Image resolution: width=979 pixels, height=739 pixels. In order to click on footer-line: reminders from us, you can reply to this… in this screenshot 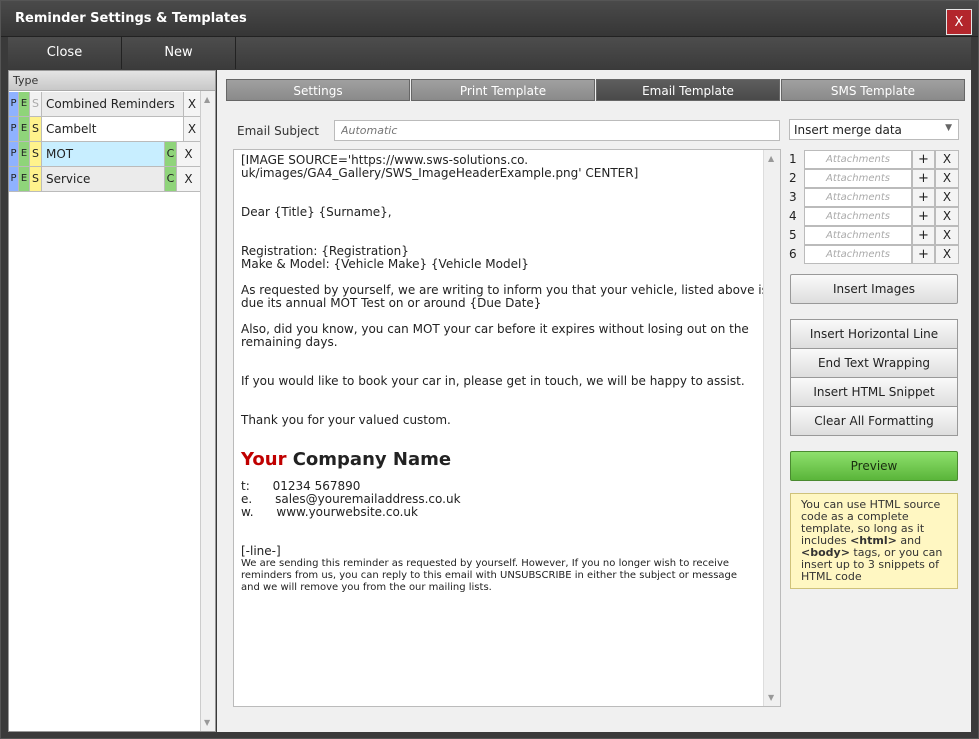, I will do `click(489, 575)`.